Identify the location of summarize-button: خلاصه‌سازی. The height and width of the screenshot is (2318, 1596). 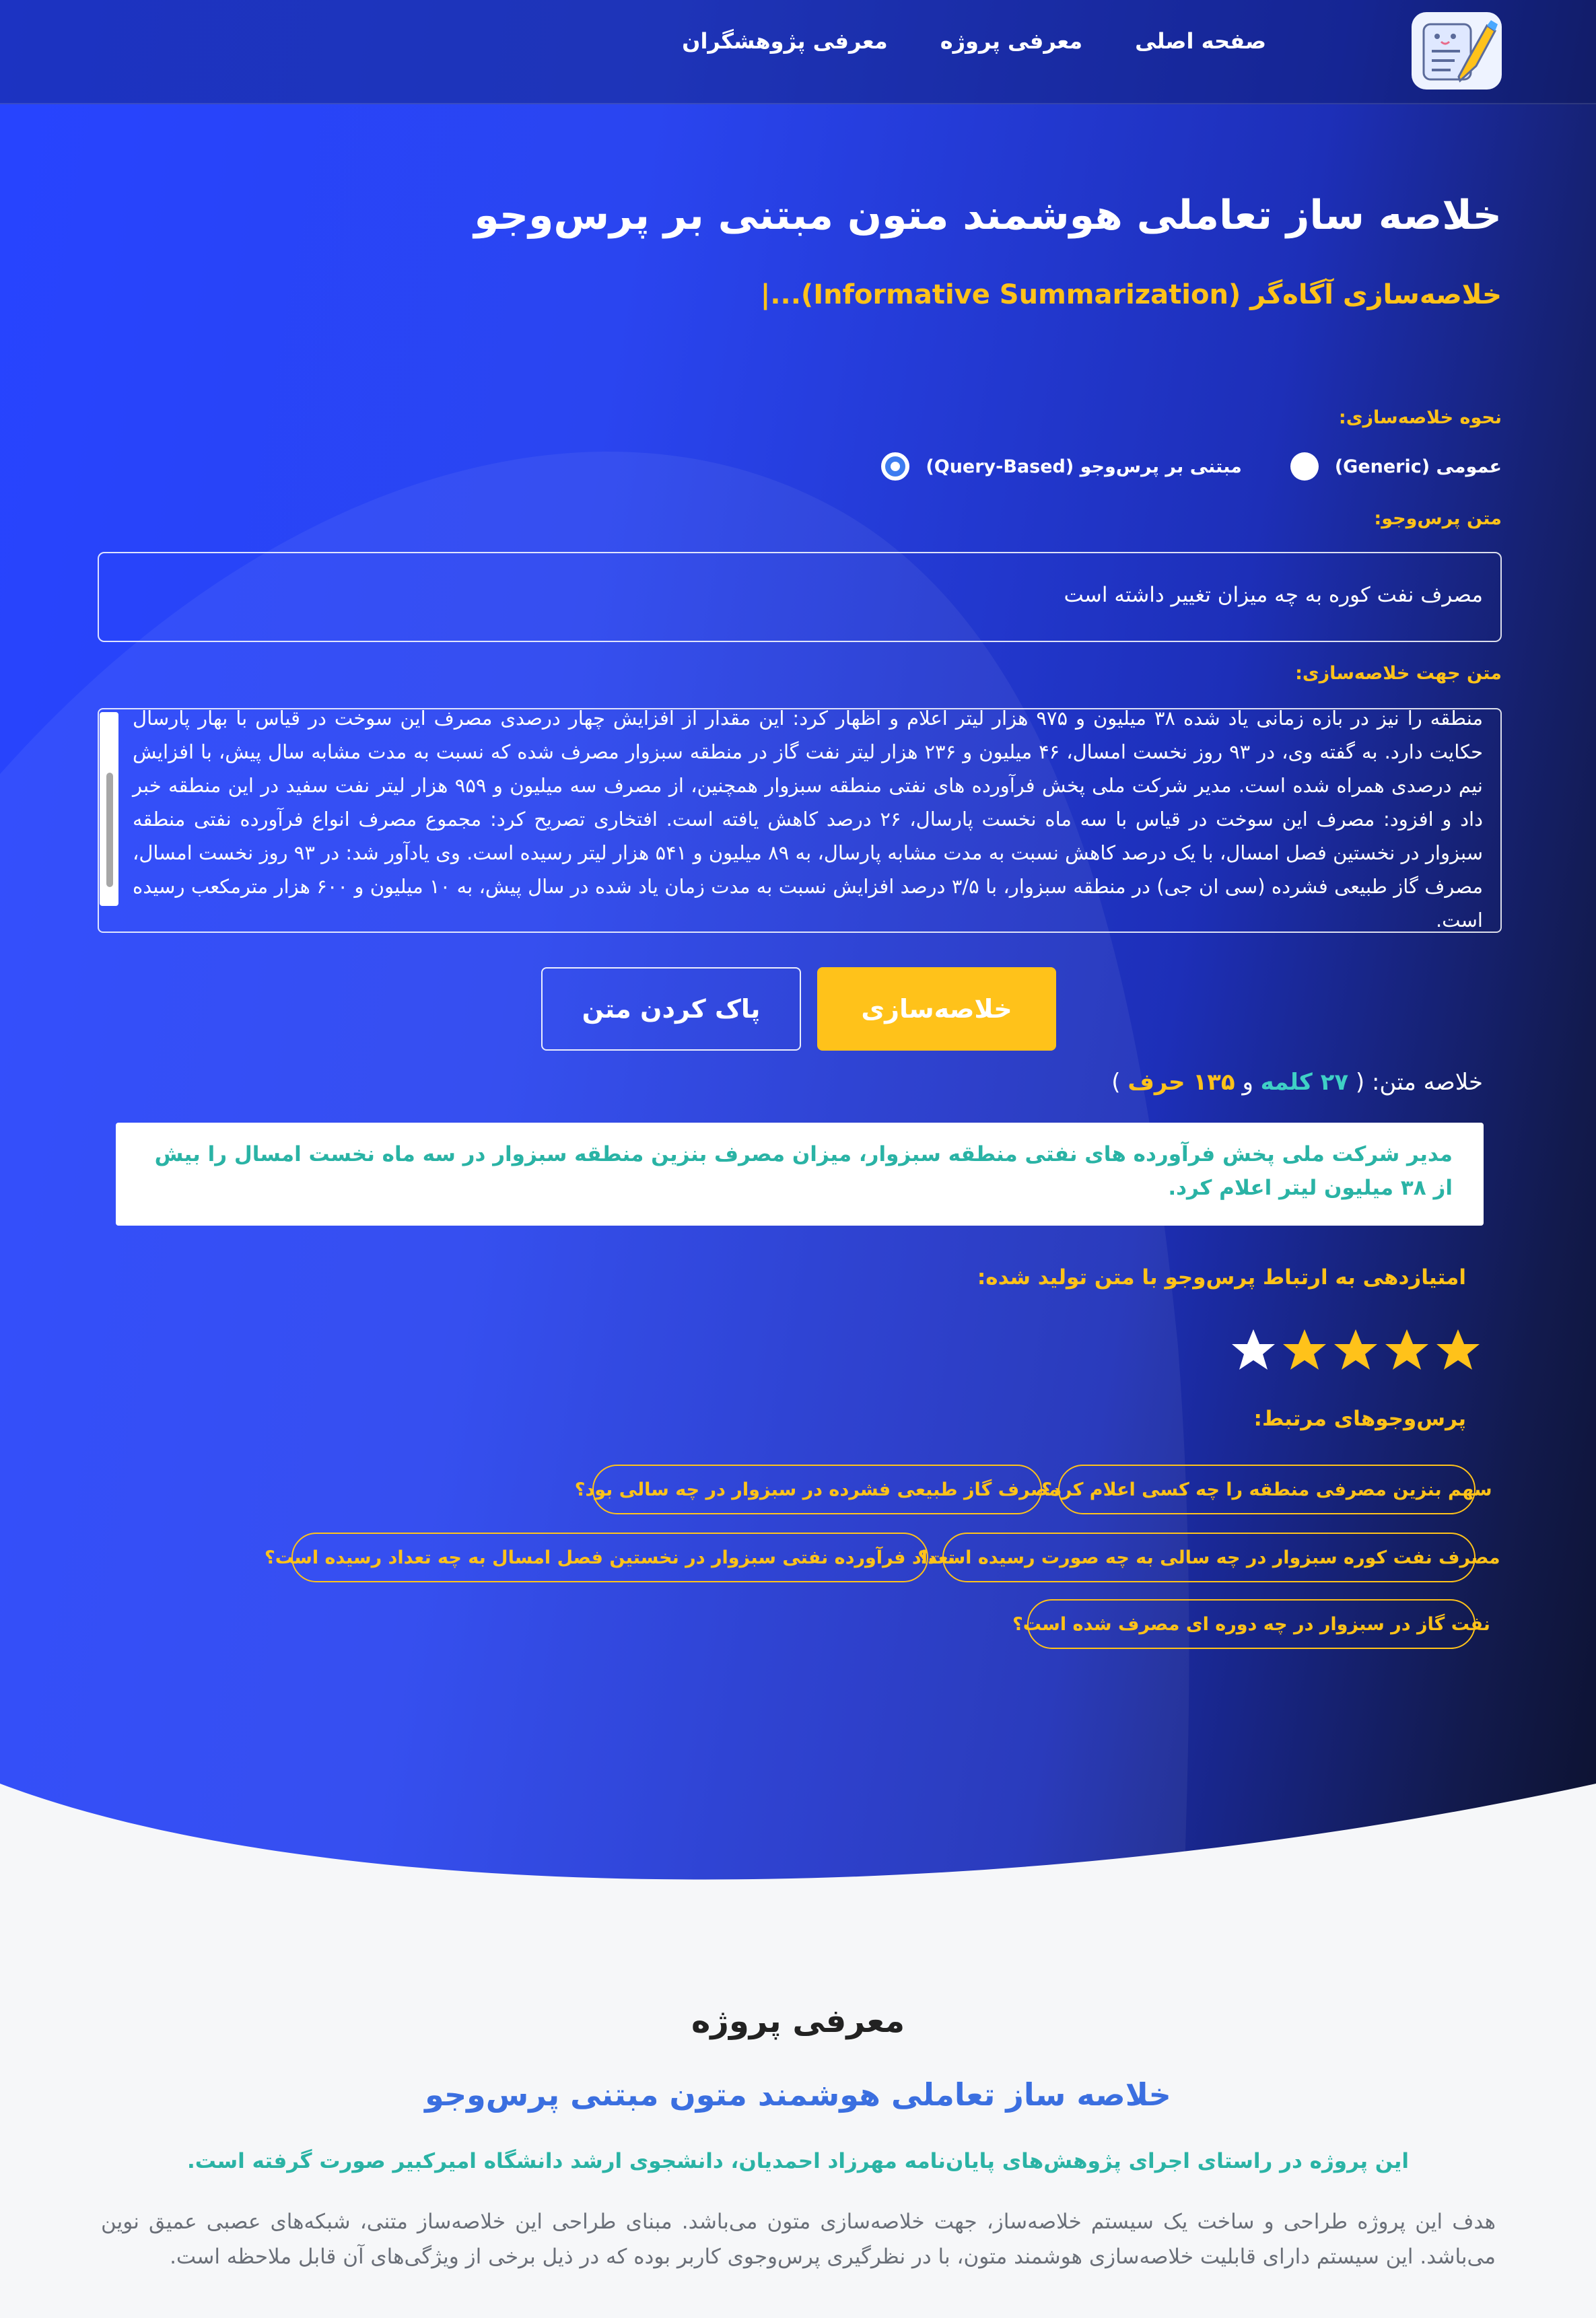
(937, 1009).